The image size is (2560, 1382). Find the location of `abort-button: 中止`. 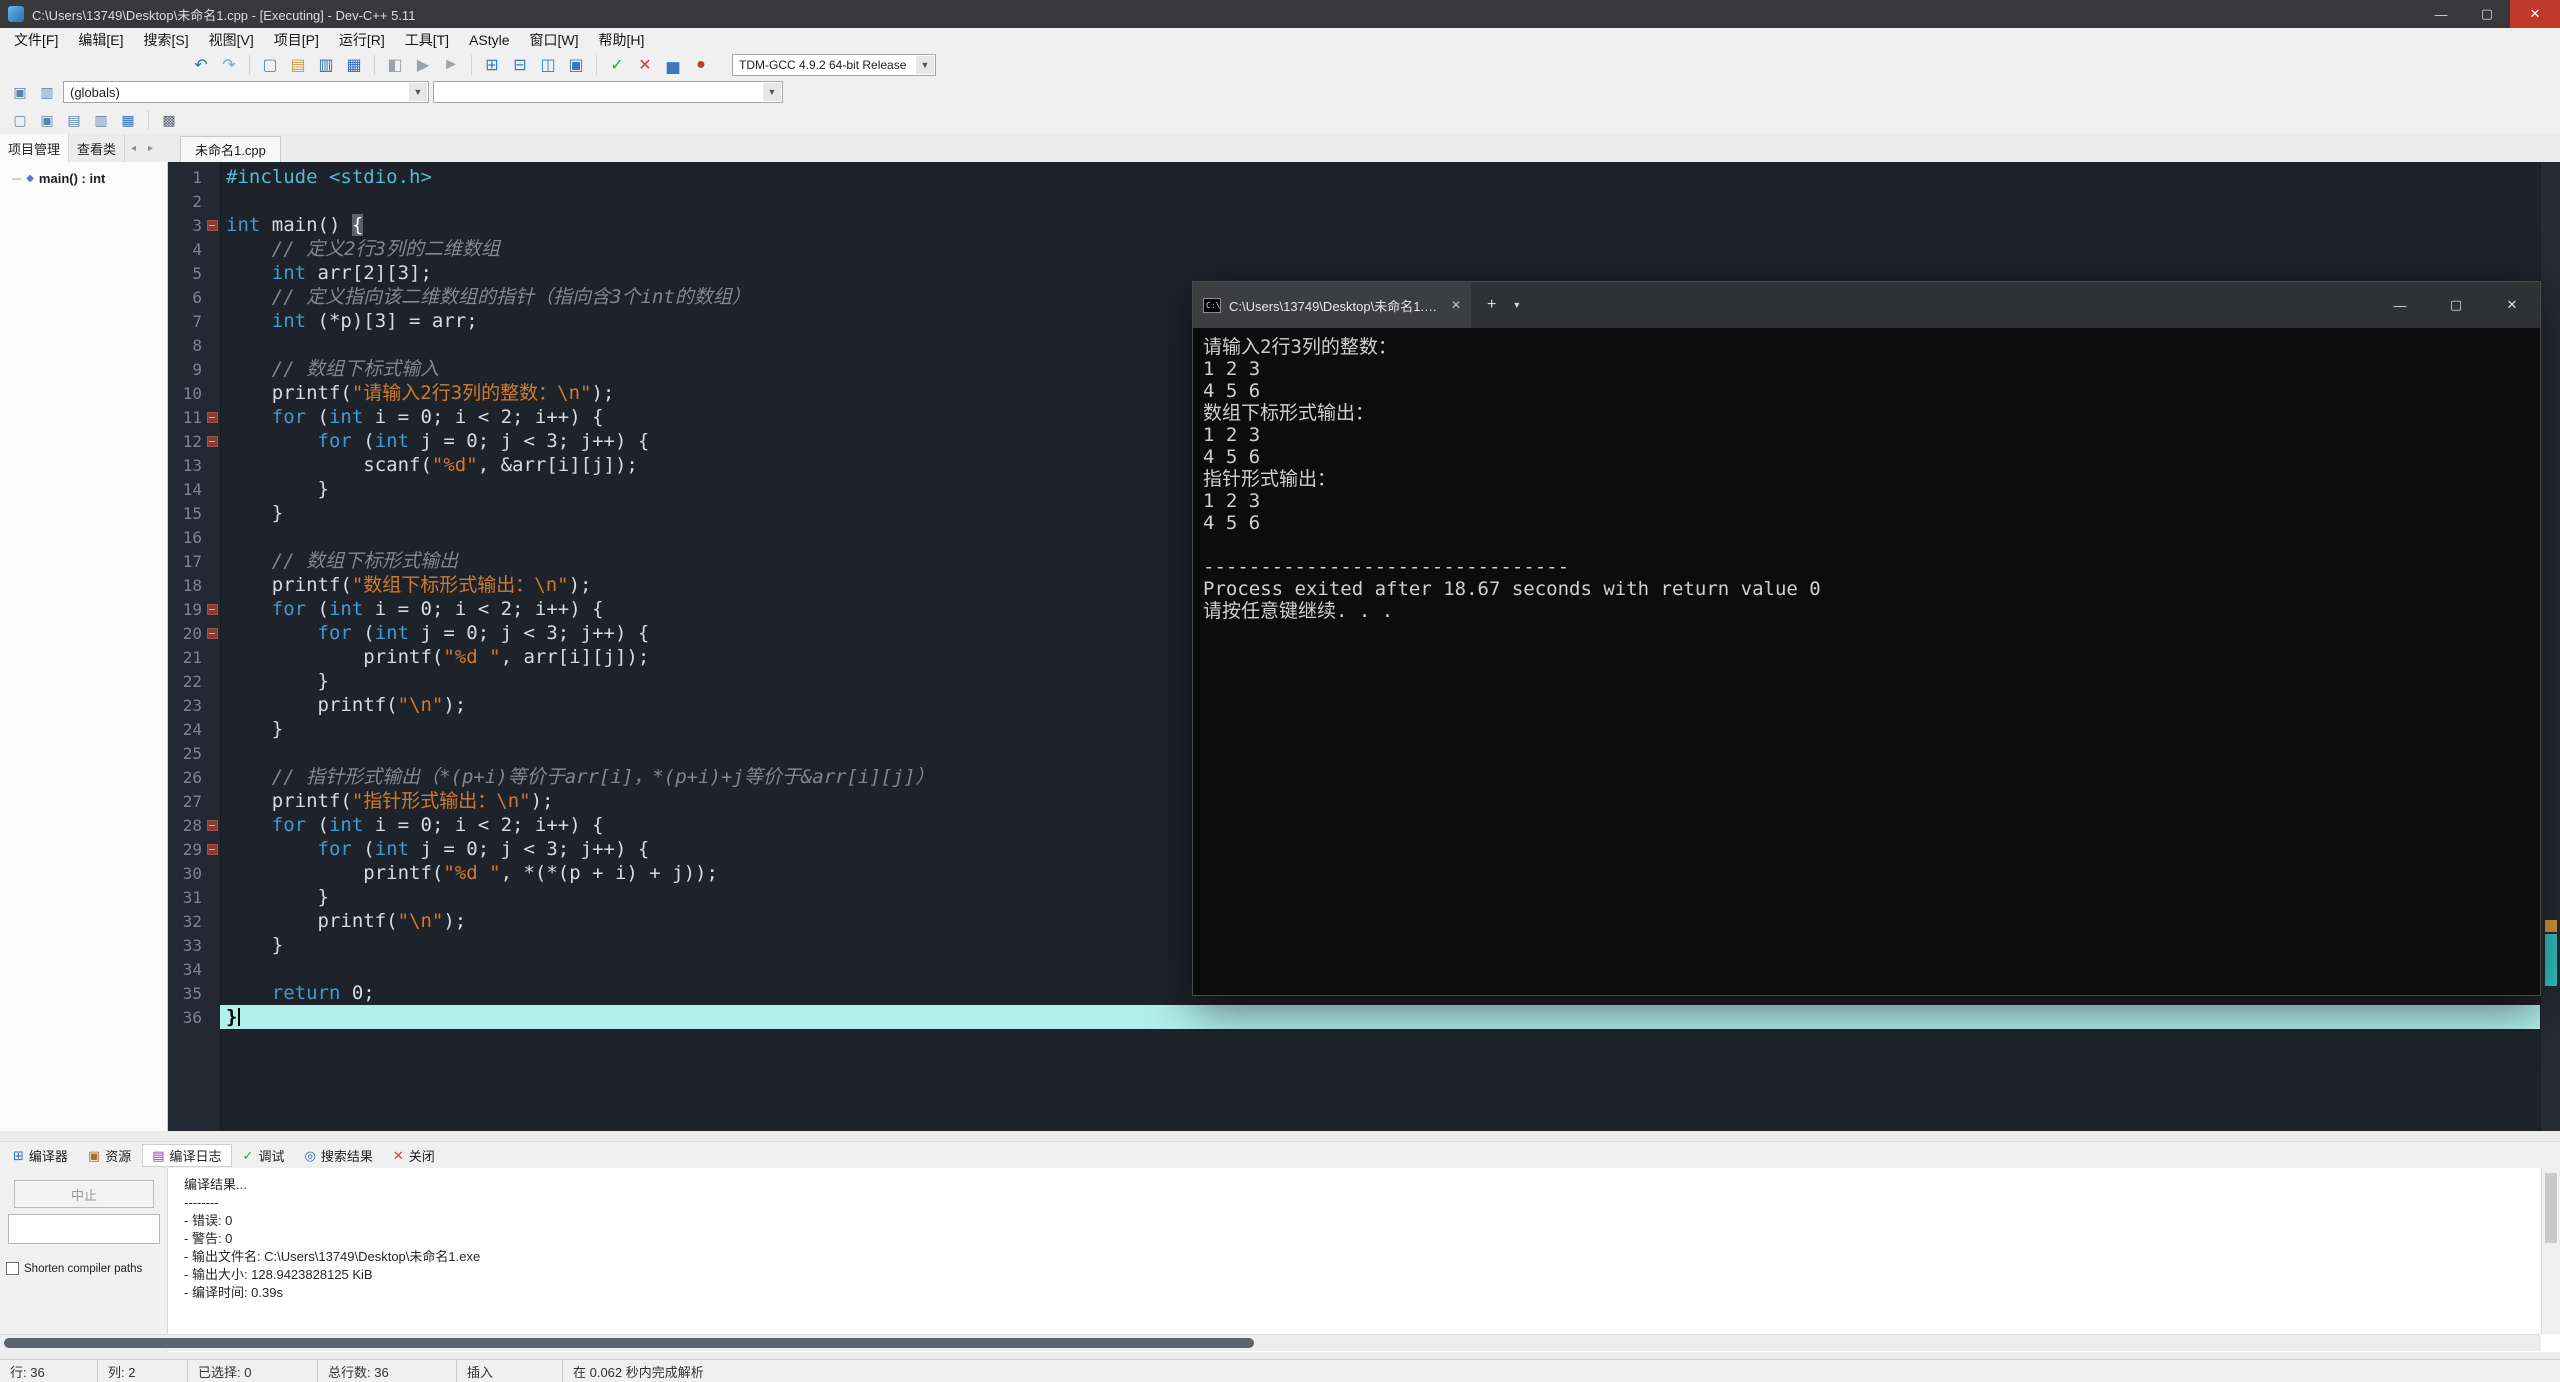

abort-button: 中止 is located at coordinates (84, 1194).